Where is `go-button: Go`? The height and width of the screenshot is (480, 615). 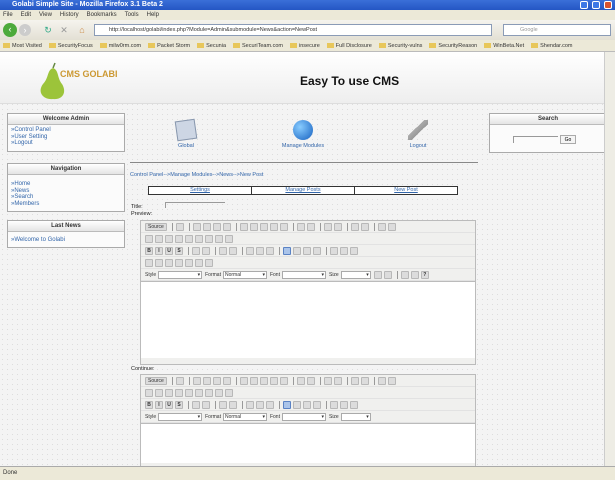
go-button: Go is located at coordinates (568, 139).